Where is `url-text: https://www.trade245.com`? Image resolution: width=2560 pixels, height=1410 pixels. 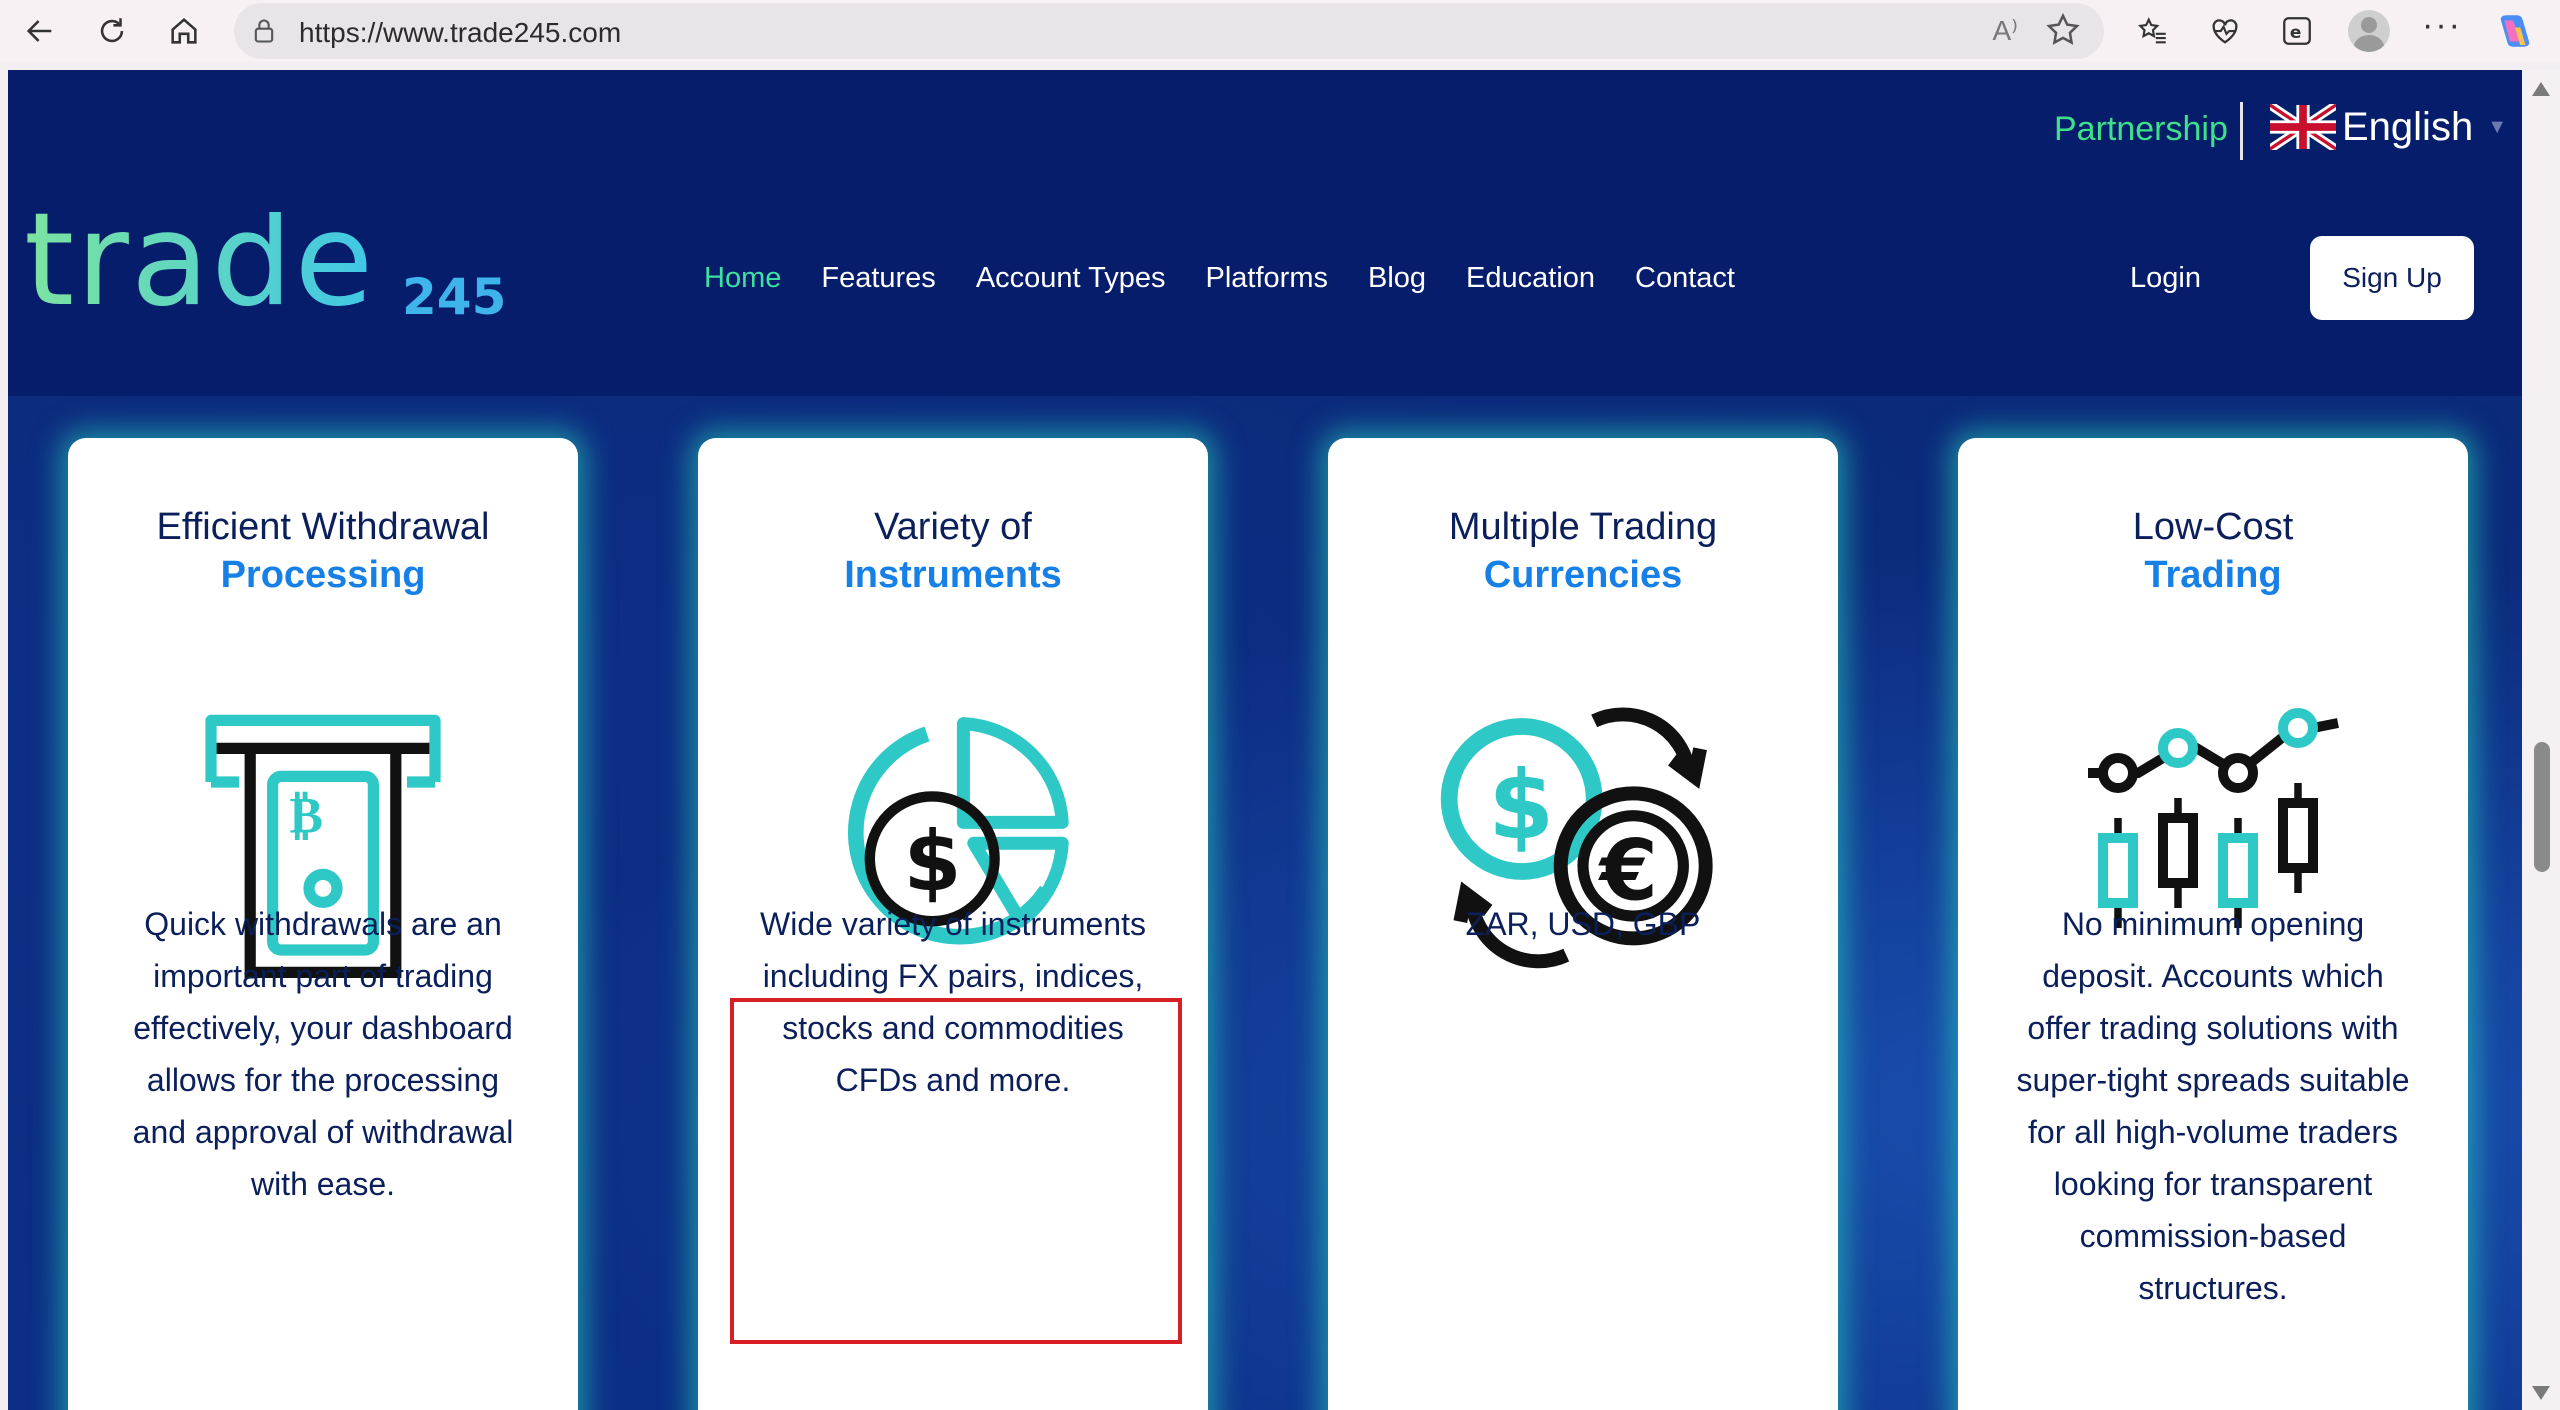 url-text: https://www.trade245.com is located at coordinates (460, 33).